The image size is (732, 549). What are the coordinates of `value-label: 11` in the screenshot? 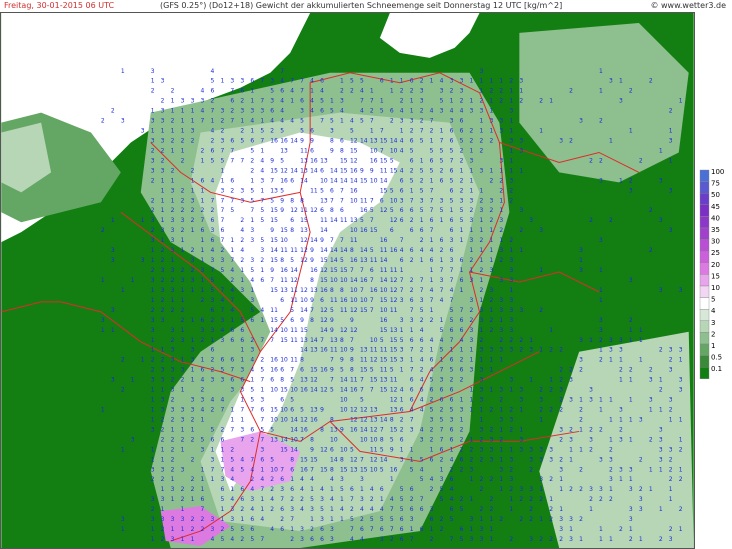 It's located at (354, 380).